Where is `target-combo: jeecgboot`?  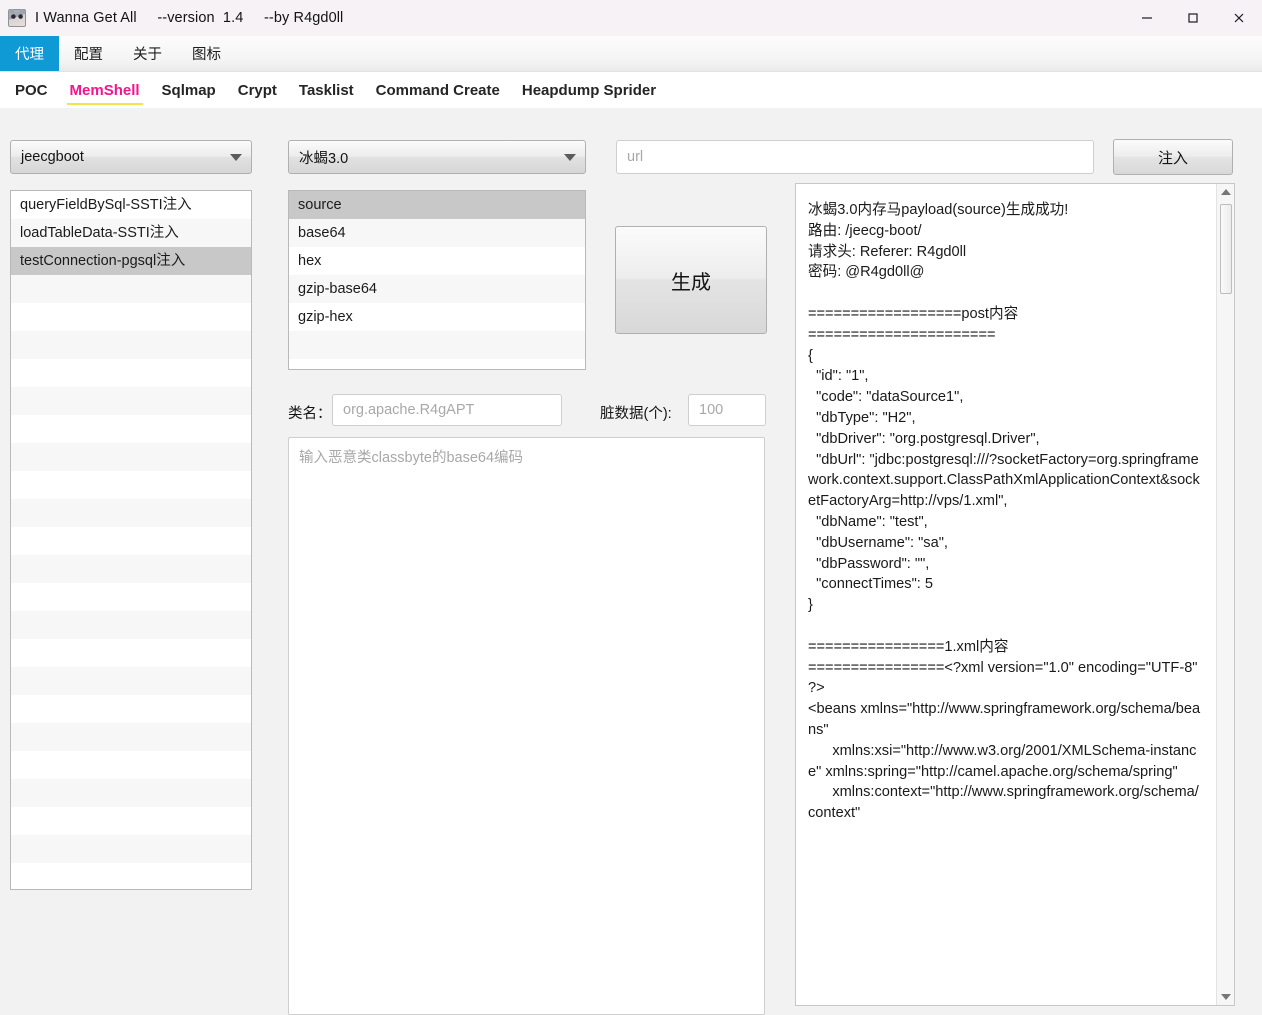 target-combo: jeecgboot is located at coordinates (131, 157).